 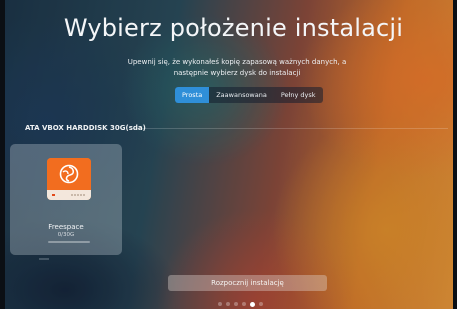 I want to click on partition-size: 0/30G, so click(x=66, y=235).